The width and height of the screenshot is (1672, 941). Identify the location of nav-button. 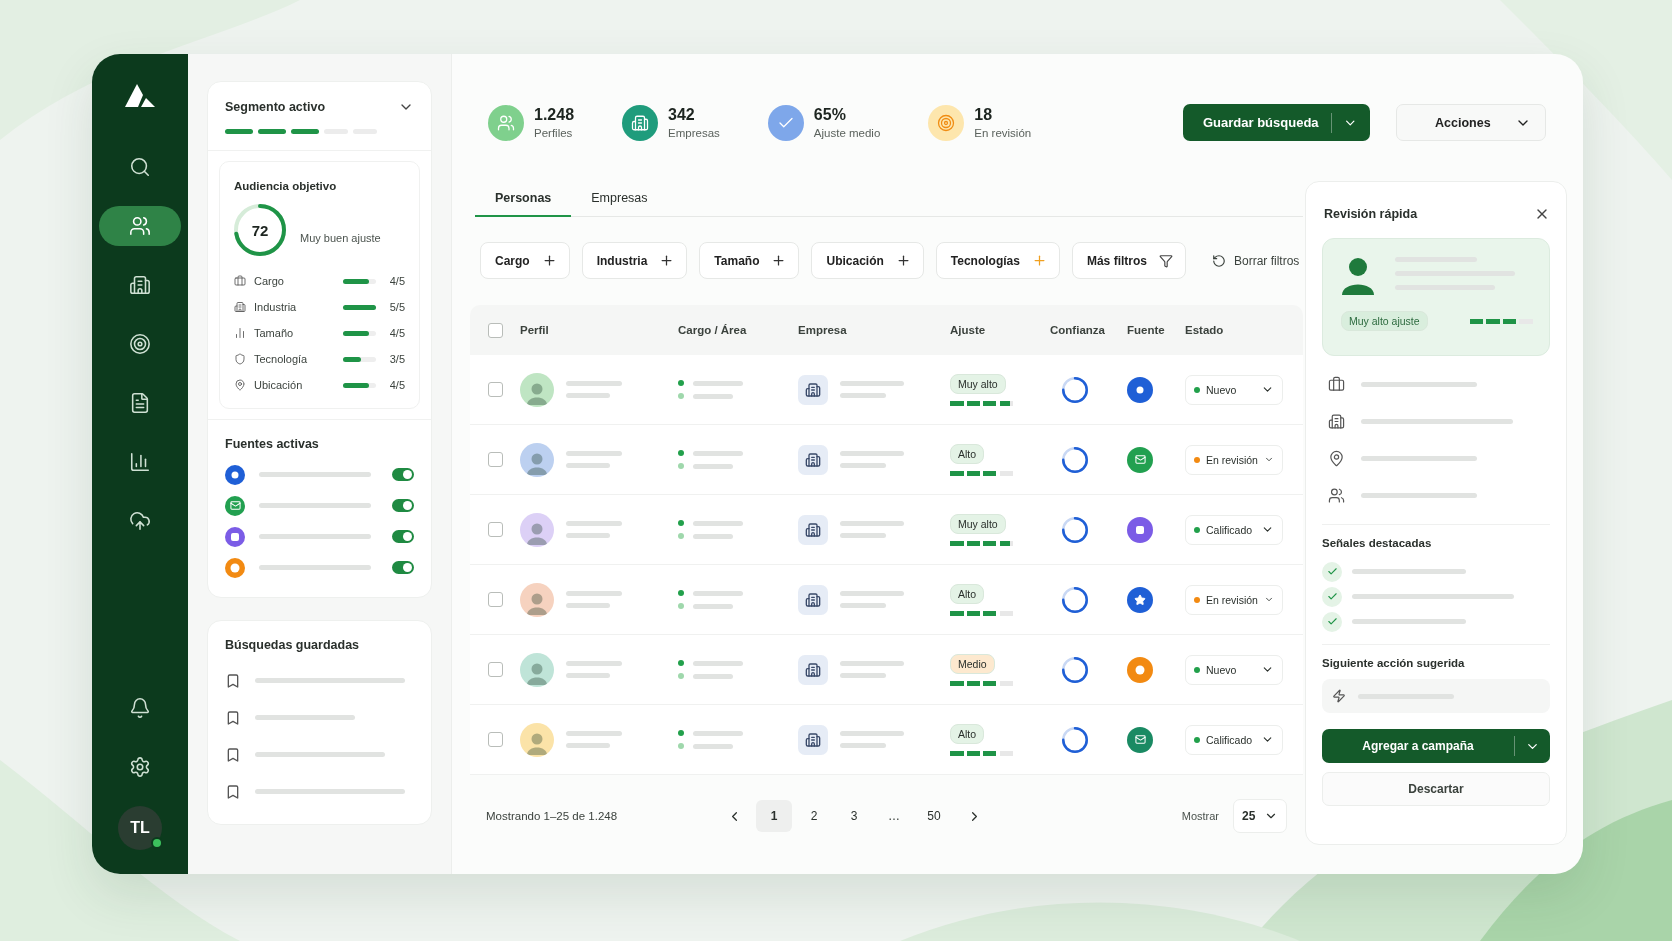
(140, 226).